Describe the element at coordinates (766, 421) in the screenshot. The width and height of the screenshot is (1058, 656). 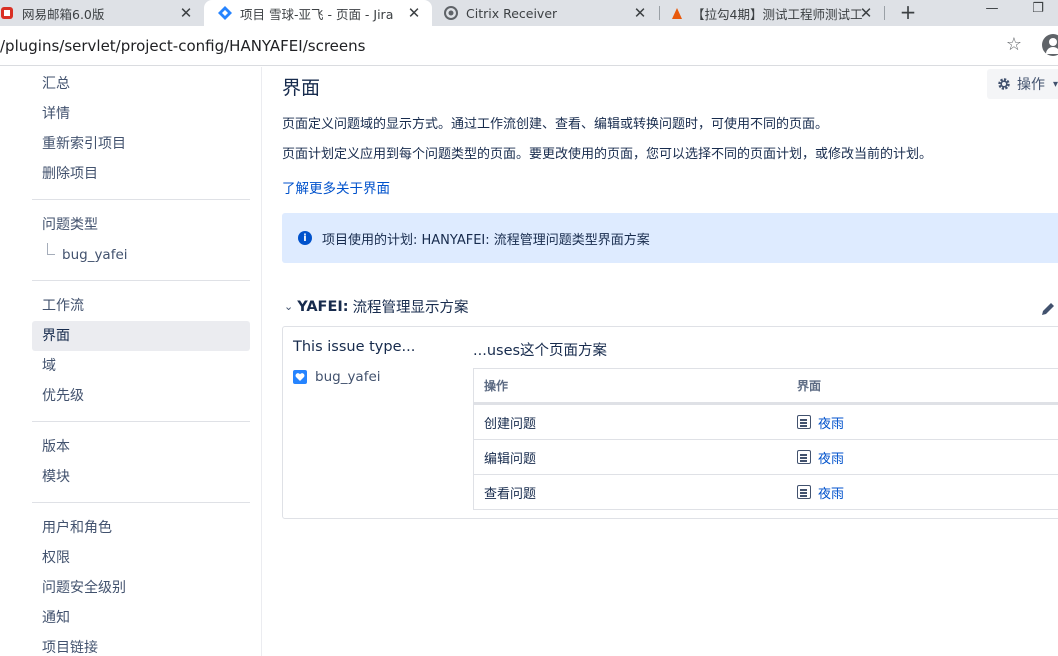
I see `table-row: 创建问题 夜雨` at that location.